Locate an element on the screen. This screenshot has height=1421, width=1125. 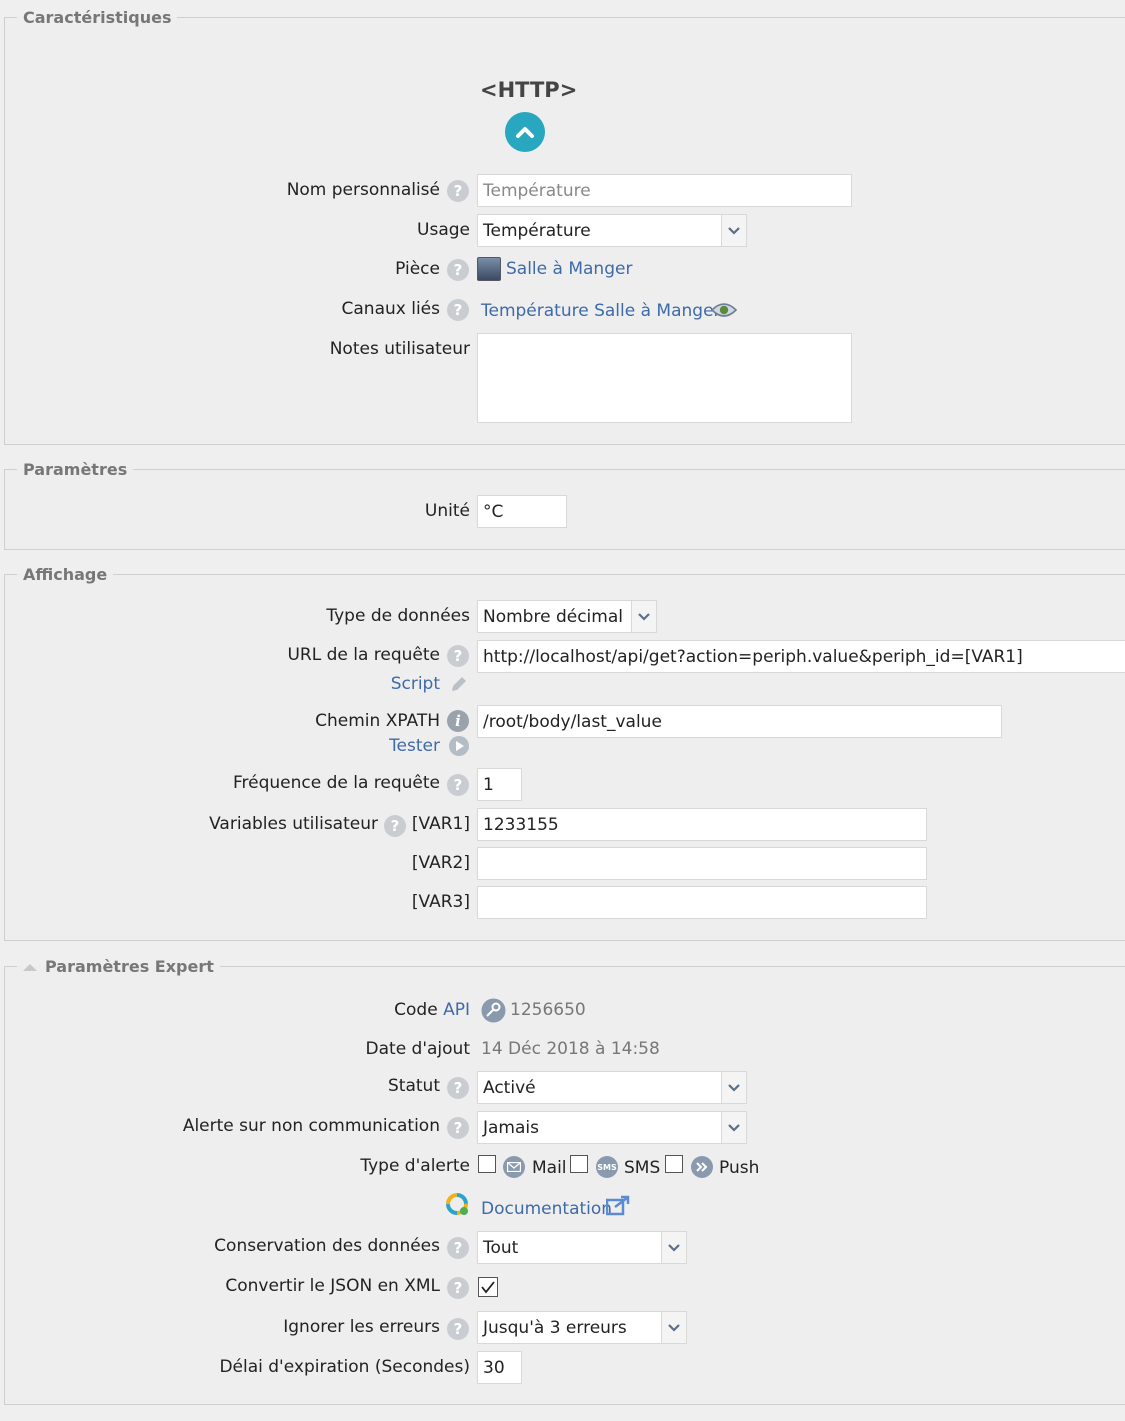
freq-input: 1 is located at coordinates (499, 784).